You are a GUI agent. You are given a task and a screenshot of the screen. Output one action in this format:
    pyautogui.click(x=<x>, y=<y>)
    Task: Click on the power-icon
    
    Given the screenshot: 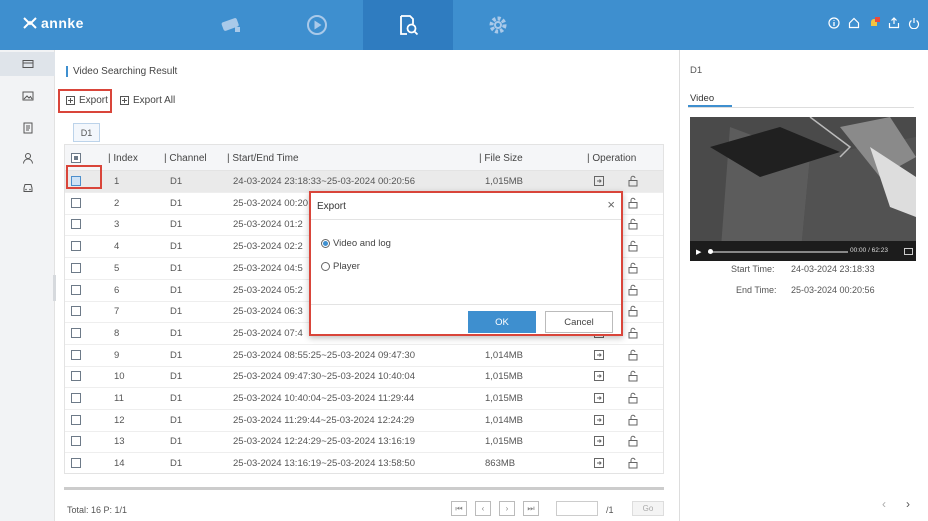 What is the action you would take?
    pyautogui.click(x=913, y=22)
    